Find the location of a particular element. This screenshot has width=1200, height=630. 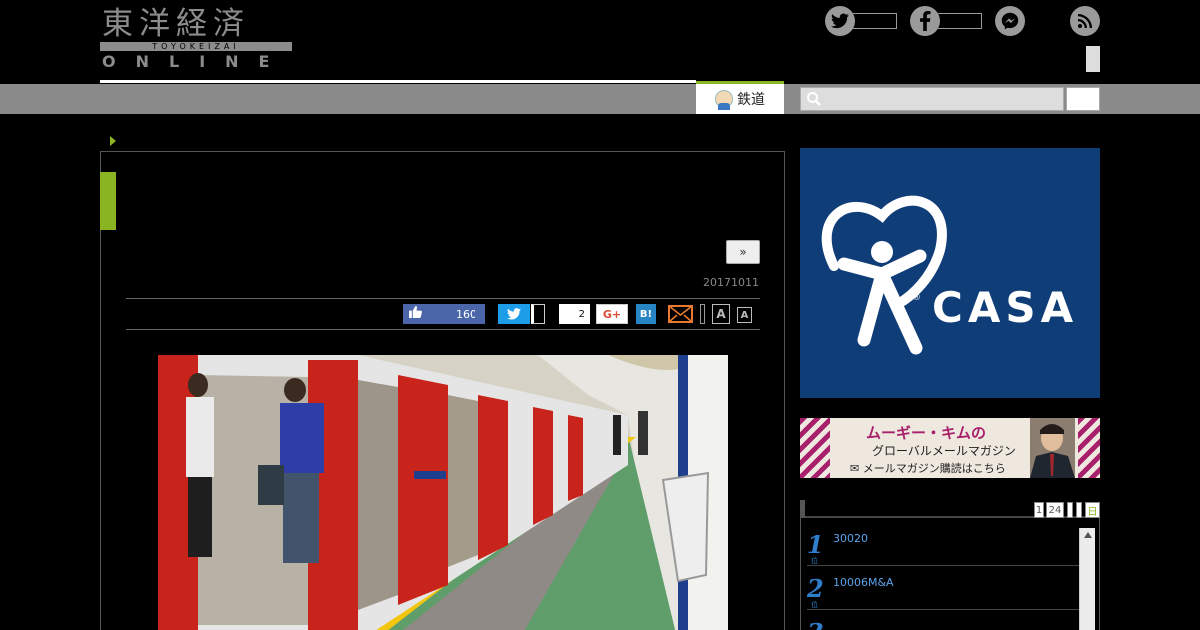

facebook-like-button: 160 is located at coordinates (444, 314).